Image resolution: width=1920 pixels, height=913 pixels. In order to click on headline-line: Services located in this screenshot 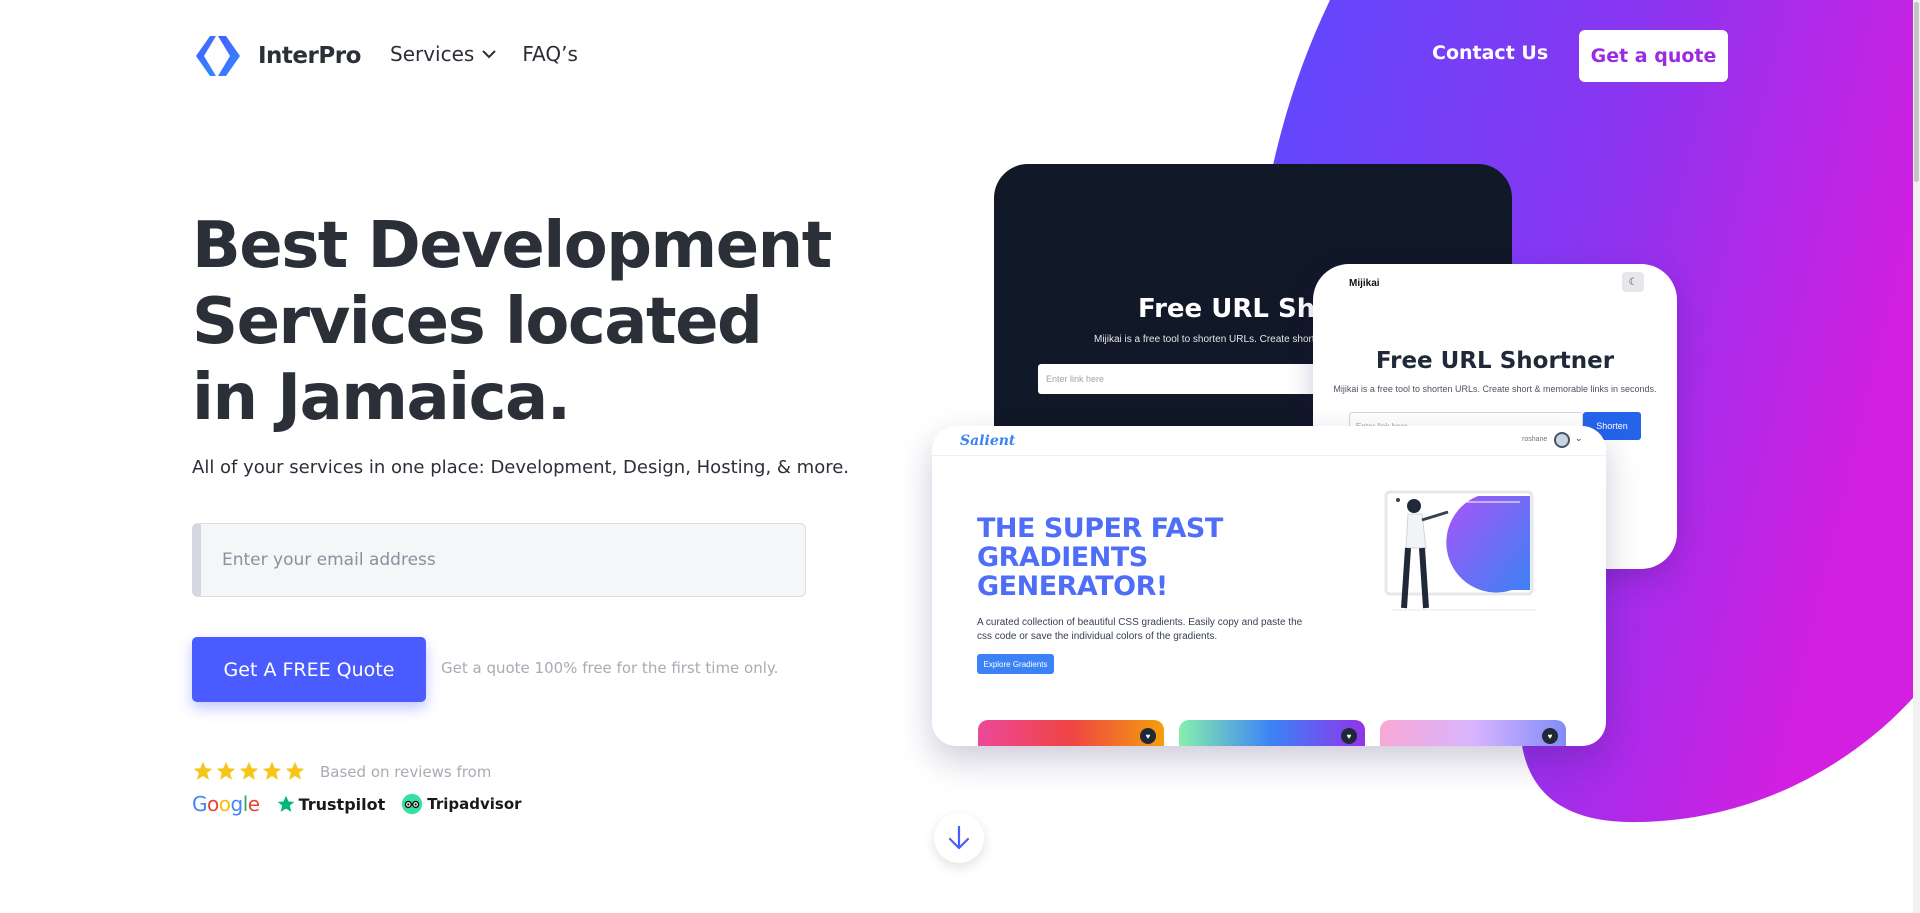, I will do `click(477, 322)`.